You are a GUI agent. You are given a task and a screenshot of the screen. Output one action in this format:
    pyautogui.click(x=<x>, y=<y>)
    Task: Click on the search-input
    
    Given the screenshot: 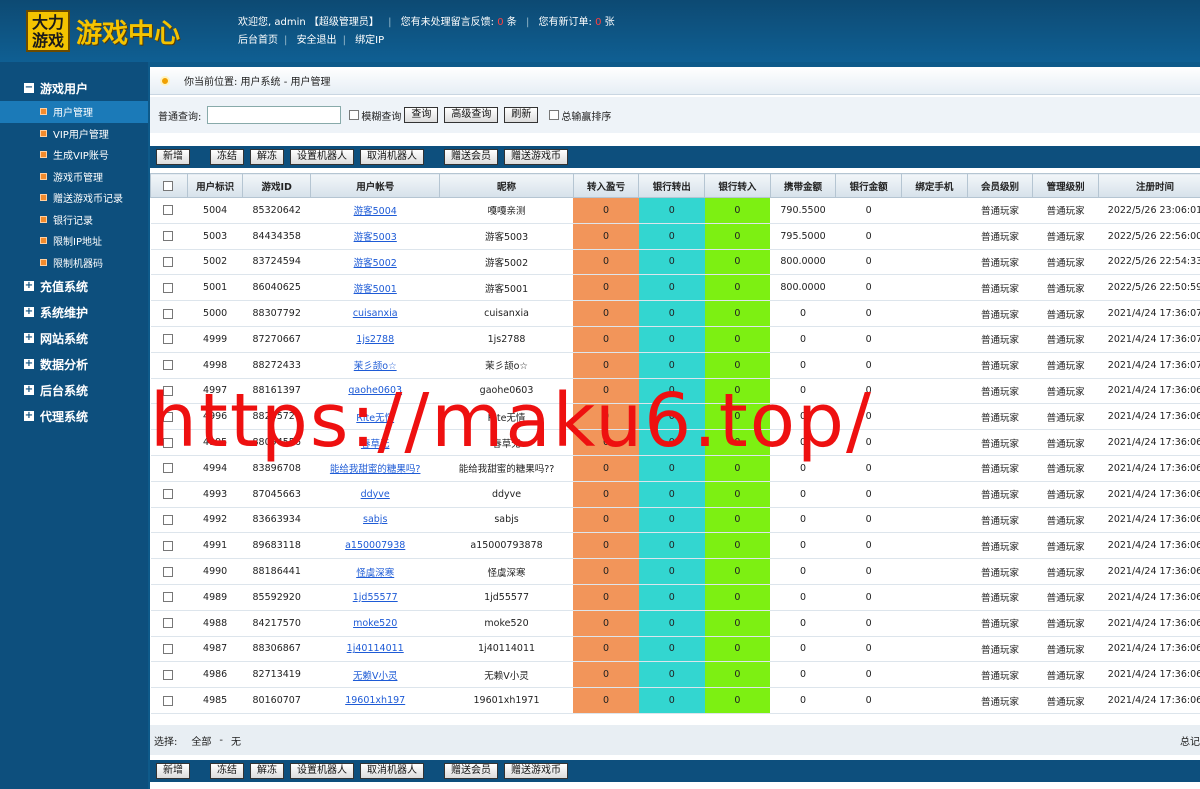 What is the action you would take?
    pyautogui.click(x=274, y=115)
    